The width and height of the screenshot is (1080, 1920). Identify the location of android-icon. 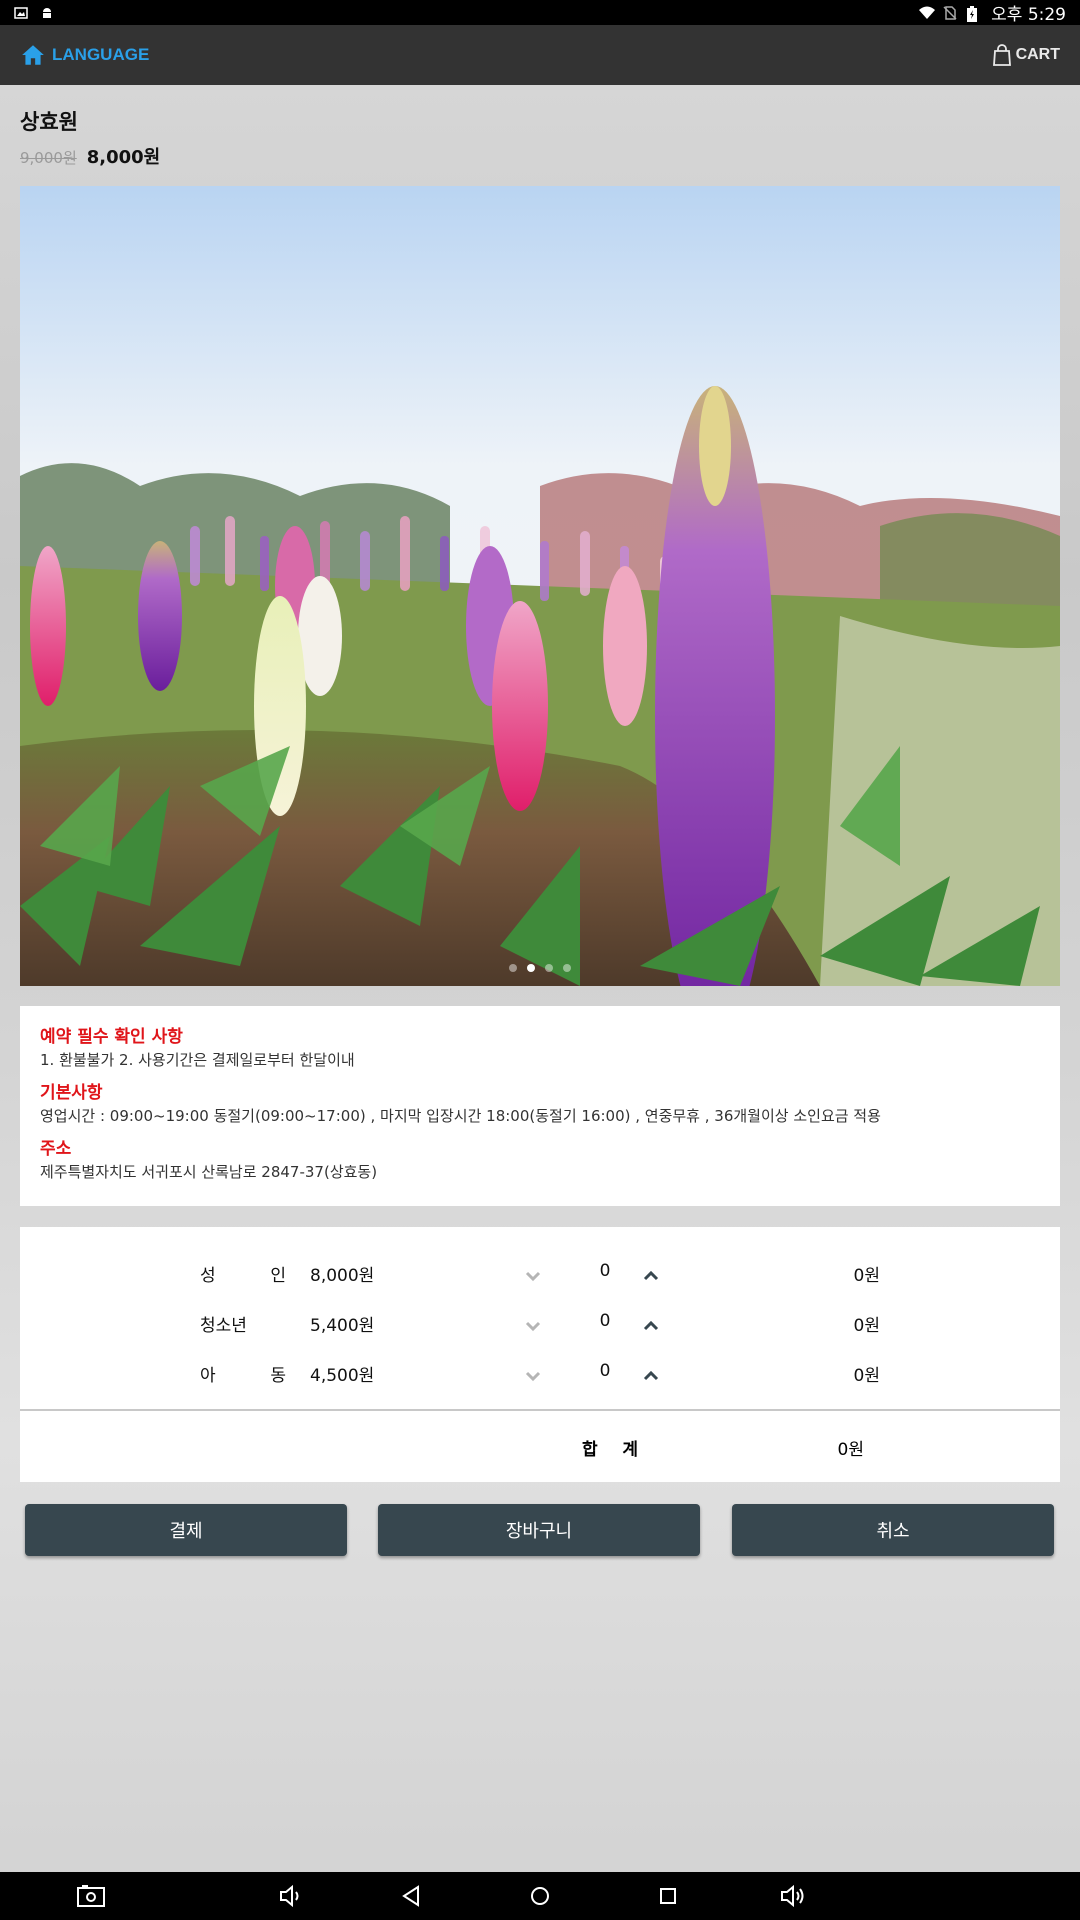
(47, 13).